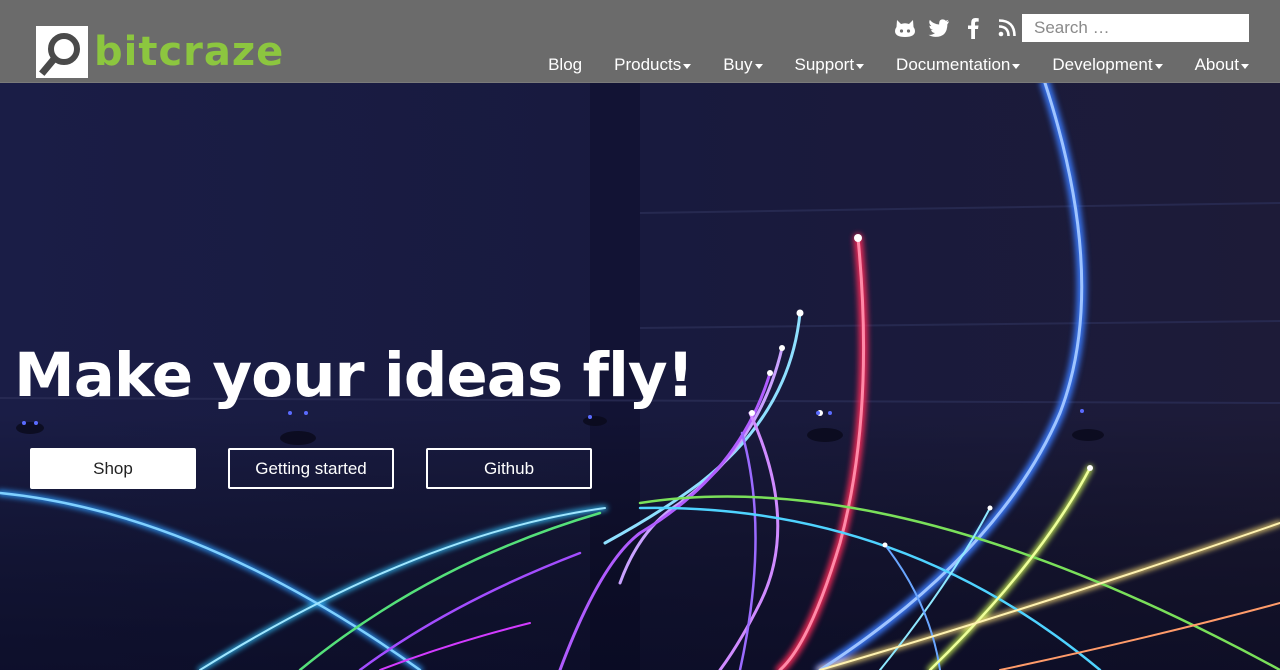 The height and width of the screenshot is (670, 1280). I want to click on nav-item-label: Buy, so click(738, 64).